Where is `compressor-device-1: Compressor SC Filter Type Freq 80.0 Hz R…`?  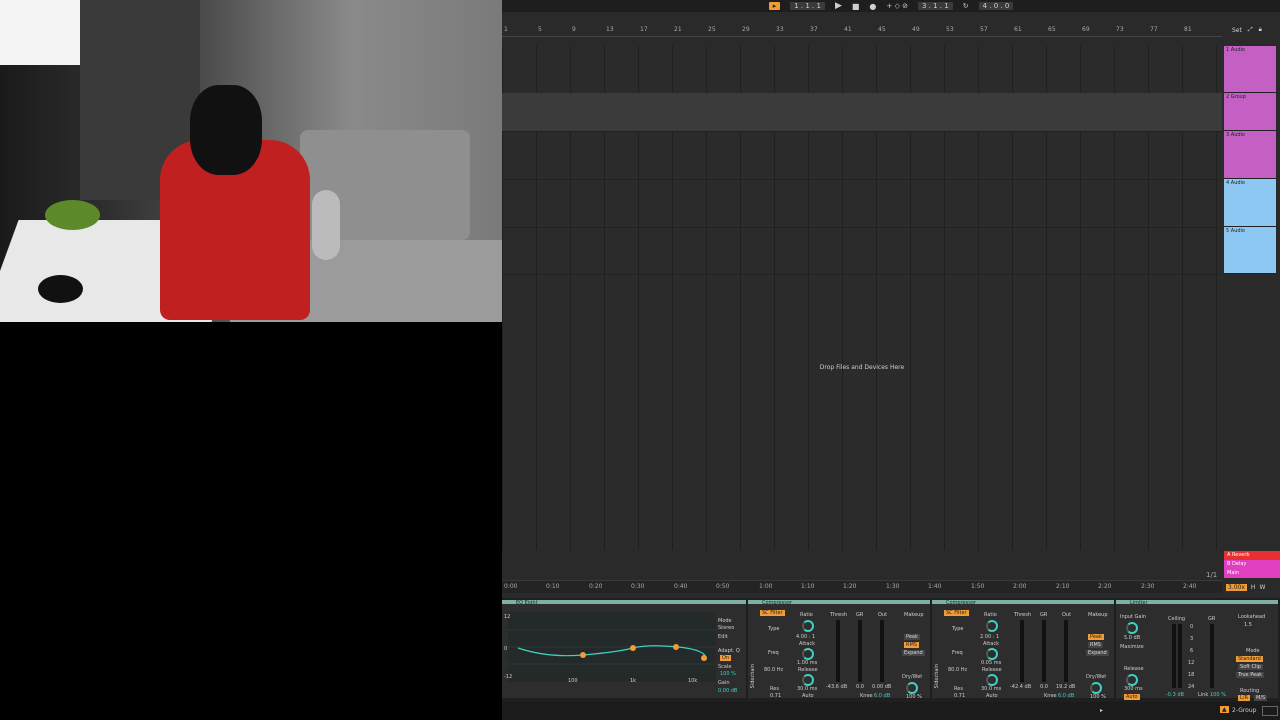
compressor-device-1: Compressor SC Filter Type Freq 80.0 Hz R… is located at coordinates (839, 650).